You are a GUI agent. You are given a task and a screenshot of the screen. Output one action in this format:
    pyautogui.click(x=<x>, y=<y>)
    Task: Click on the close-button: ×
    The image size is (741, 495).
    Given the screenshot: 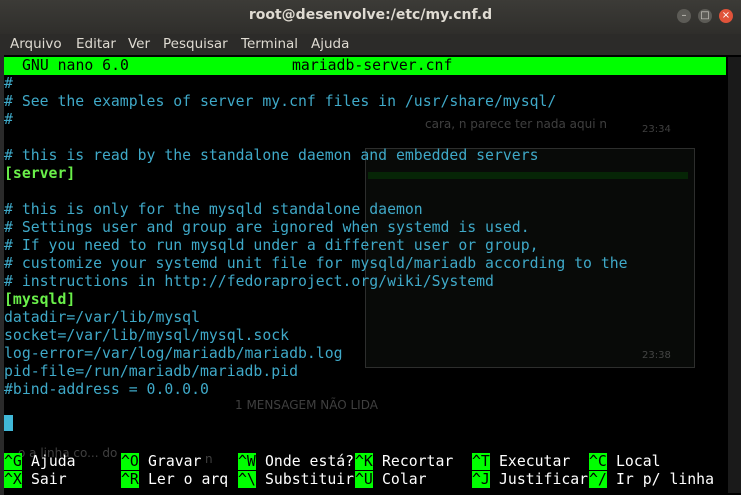 What is the action you would take?
    pyautogui.click(x=726, y=16)
    